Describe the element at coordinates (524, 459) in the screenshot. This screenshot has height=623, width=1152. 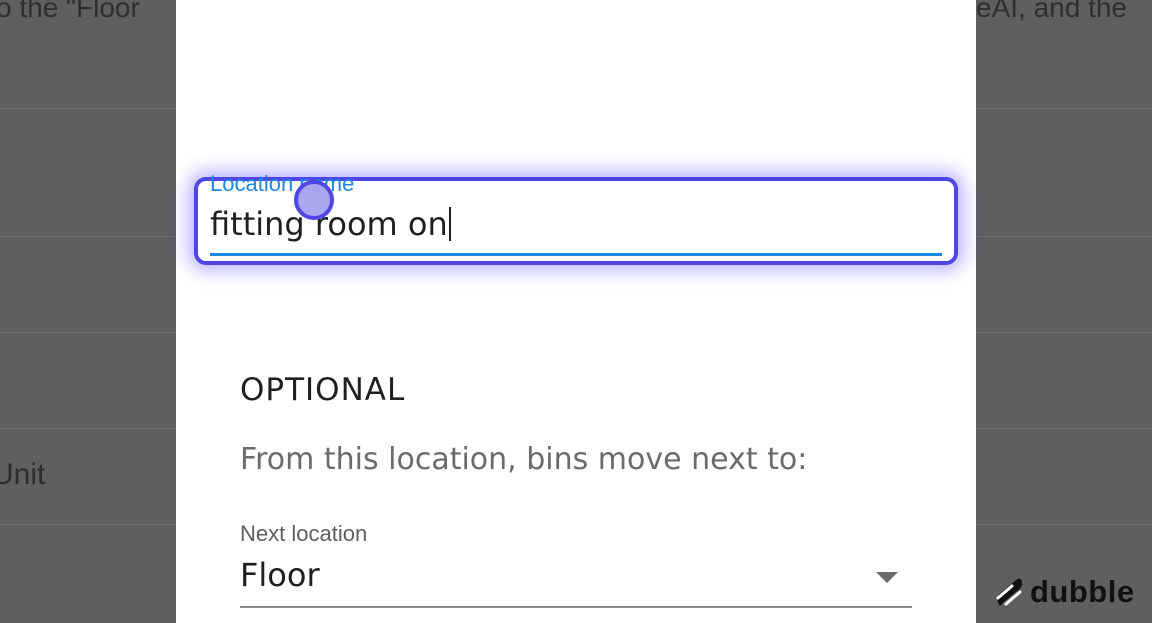
I see `optional-section-description: From this location, bins move next to:` at that location.